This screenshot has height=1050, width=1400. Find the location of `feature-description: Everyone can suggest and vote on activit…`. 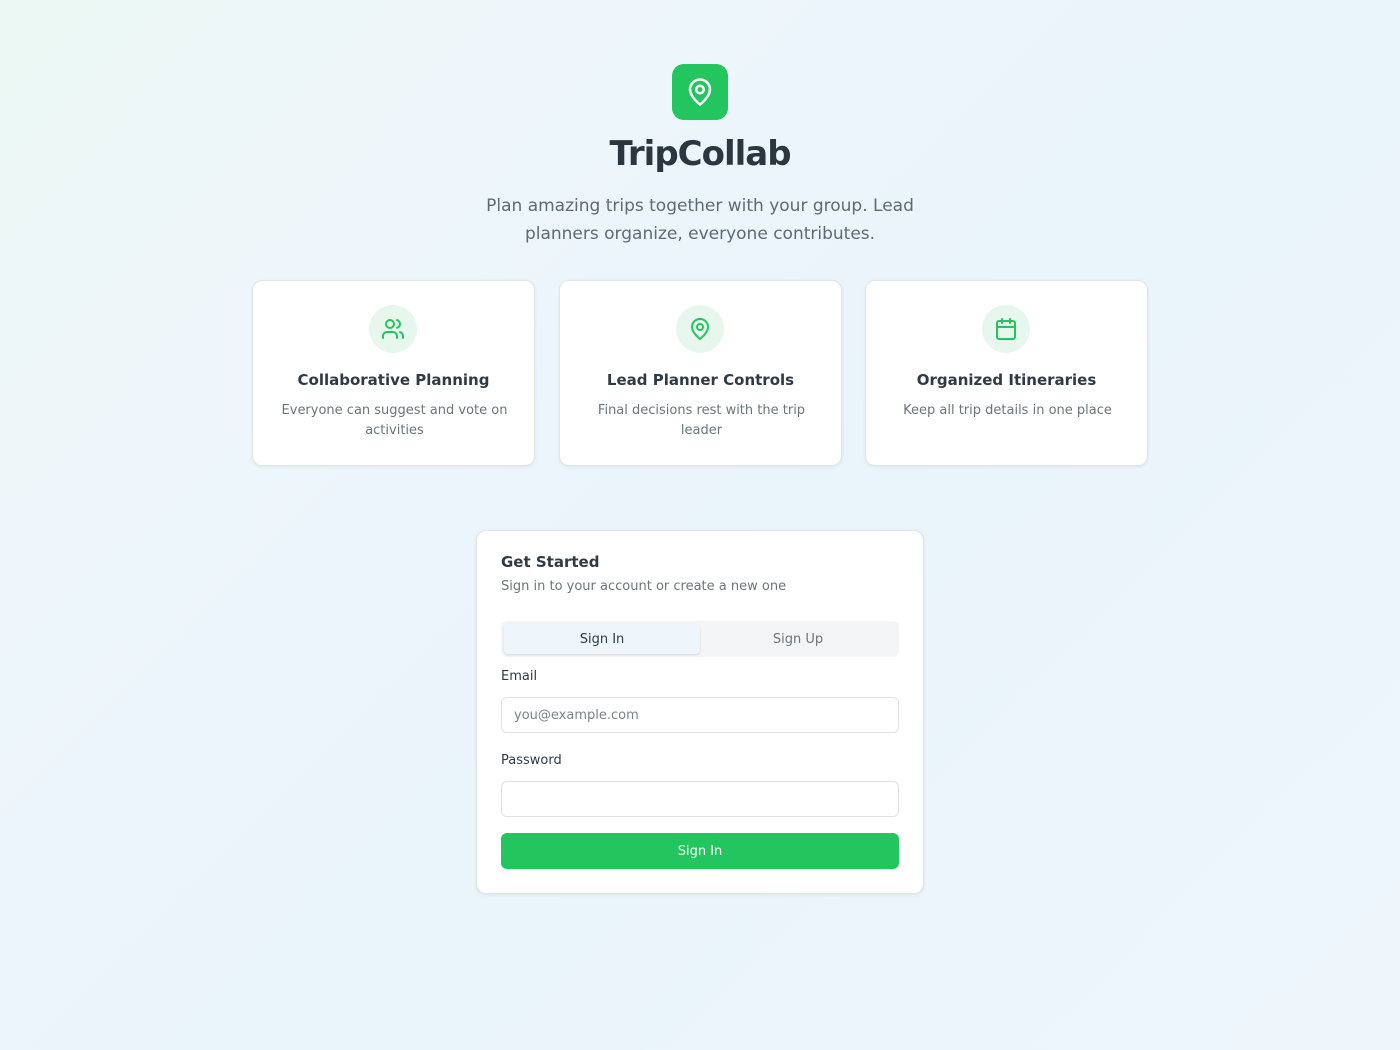

feature-description: Everyone can suggest and vote on activit… is located at coordinates (394, 420).